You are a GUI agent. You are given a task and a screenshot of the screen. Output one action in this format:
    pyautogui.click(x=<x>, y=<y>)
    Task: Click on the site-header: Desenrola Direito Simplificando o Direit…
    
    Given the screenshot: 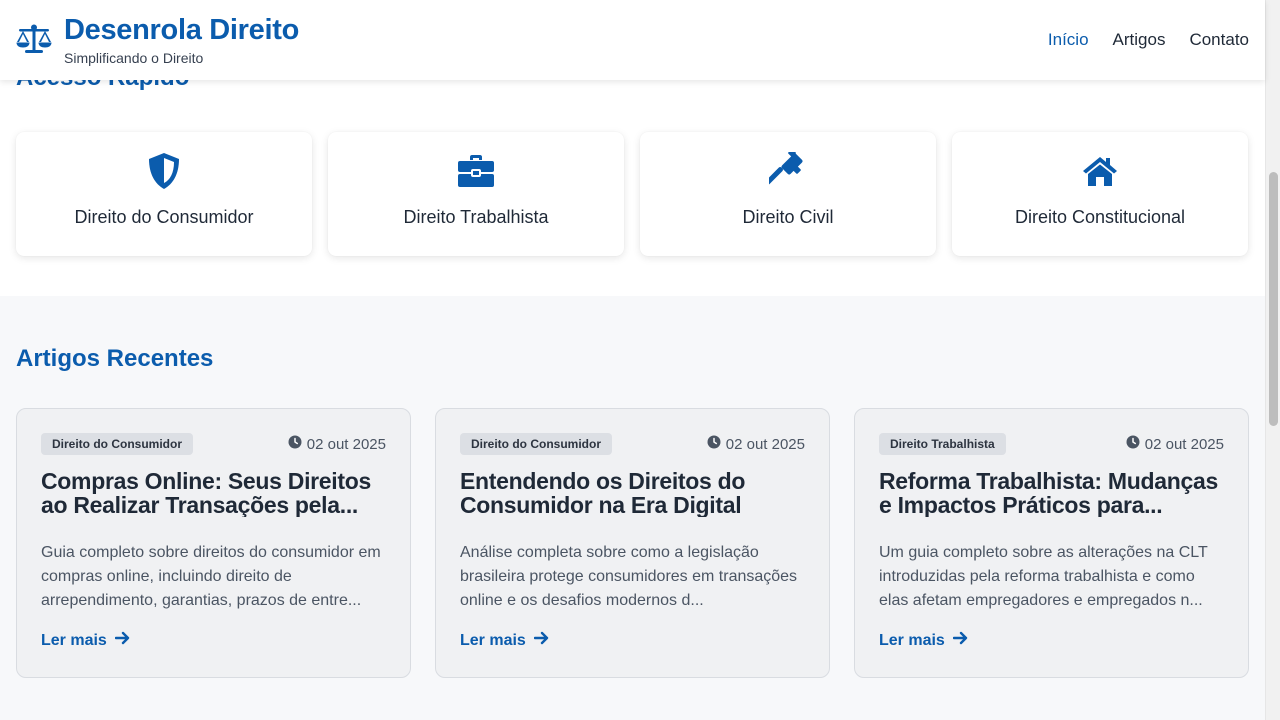 What is the action you would take?
    pyautogui.click(x=632, y=40)
    